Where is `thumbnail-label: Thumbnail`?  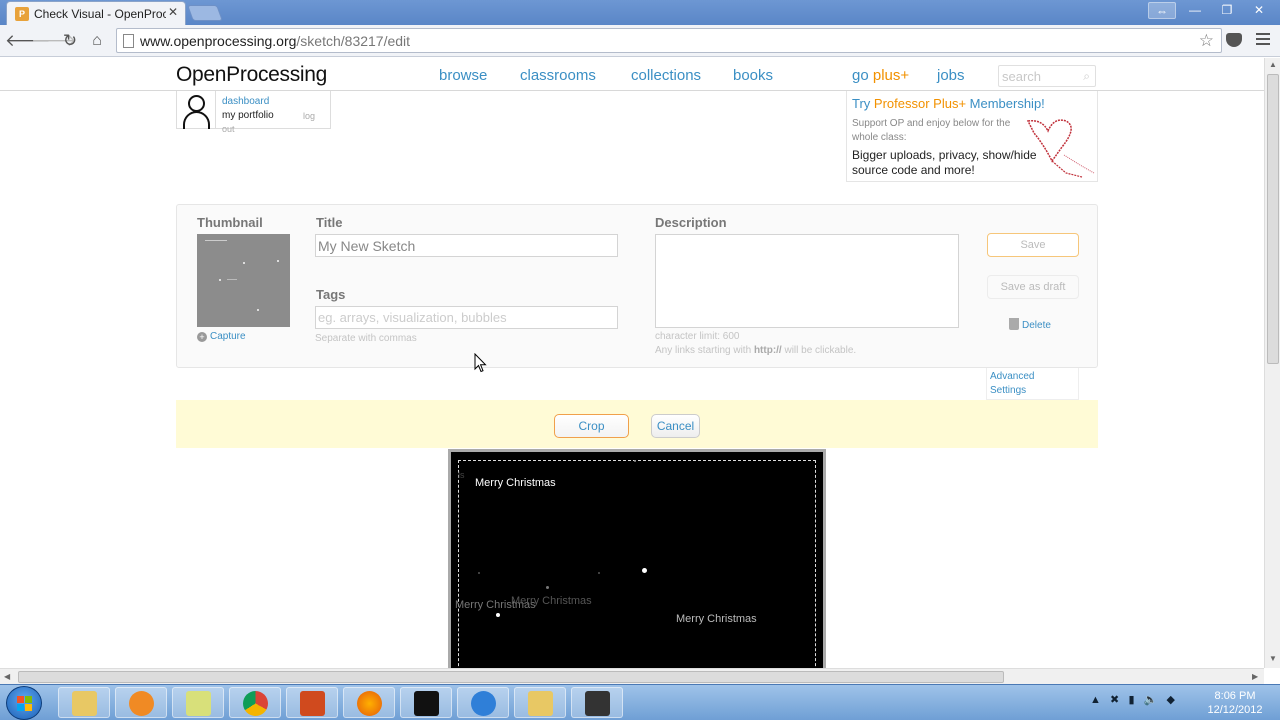
thumbnail-label: Thumbnail is located at coordinates (230, 222).